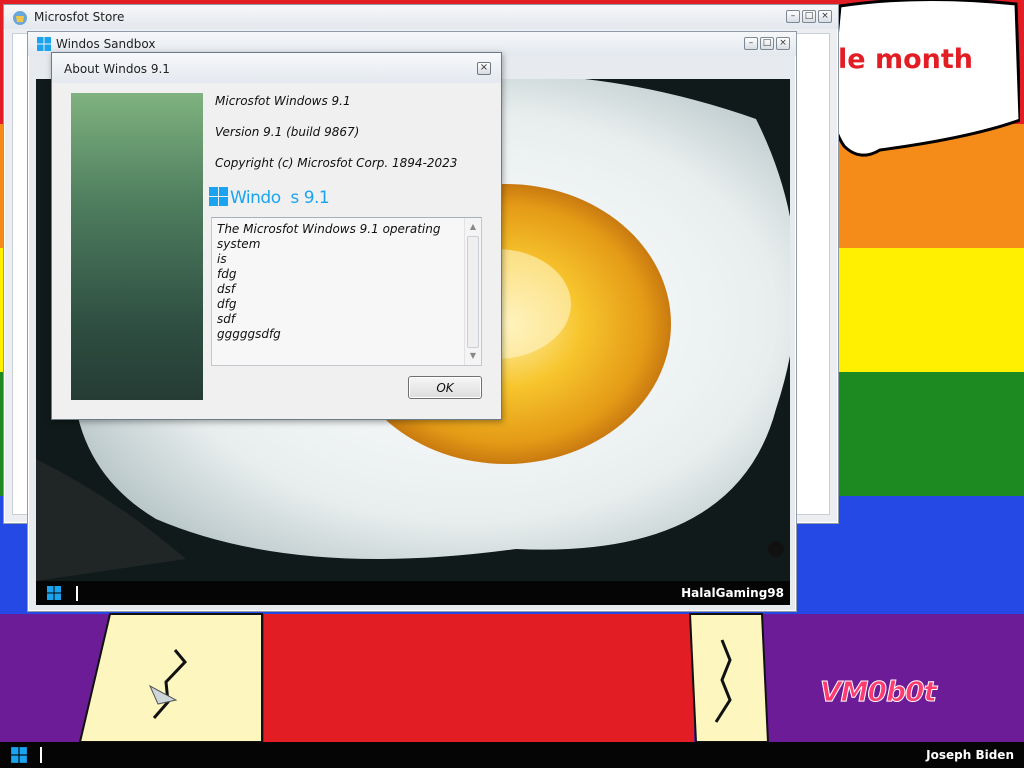 Image resolution: width=1024 pixels, height=768 pixels. Describe the element at coordinates (226, 289) in the screenshot. I see `description-line: dsf` at that location.